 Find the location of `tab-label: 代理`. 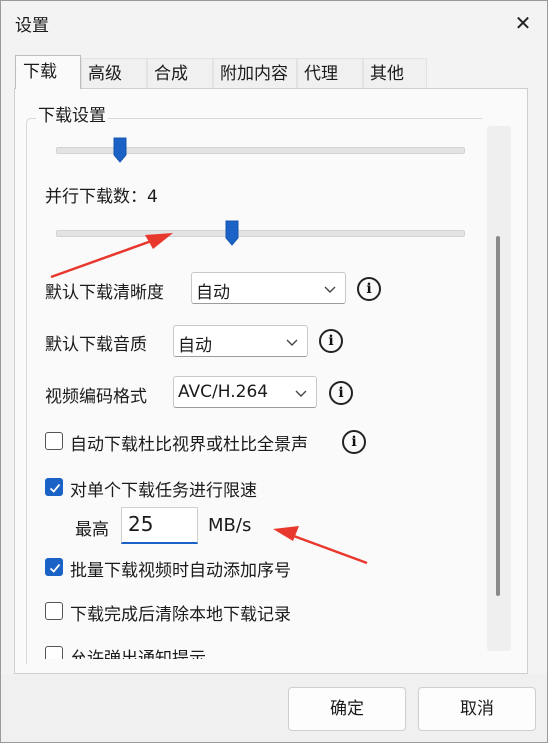

tab-label: 代理 is located at coordinates (321, 74).